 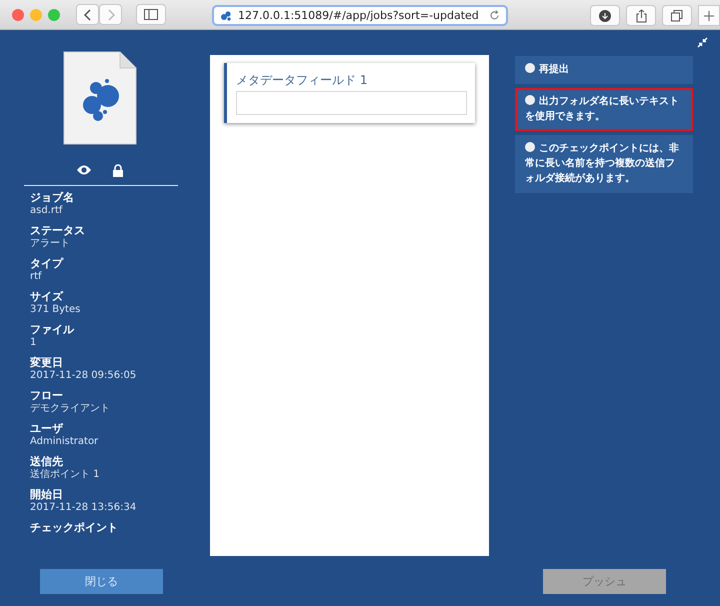 I want to click on share-button, so click(x=641, y=15).